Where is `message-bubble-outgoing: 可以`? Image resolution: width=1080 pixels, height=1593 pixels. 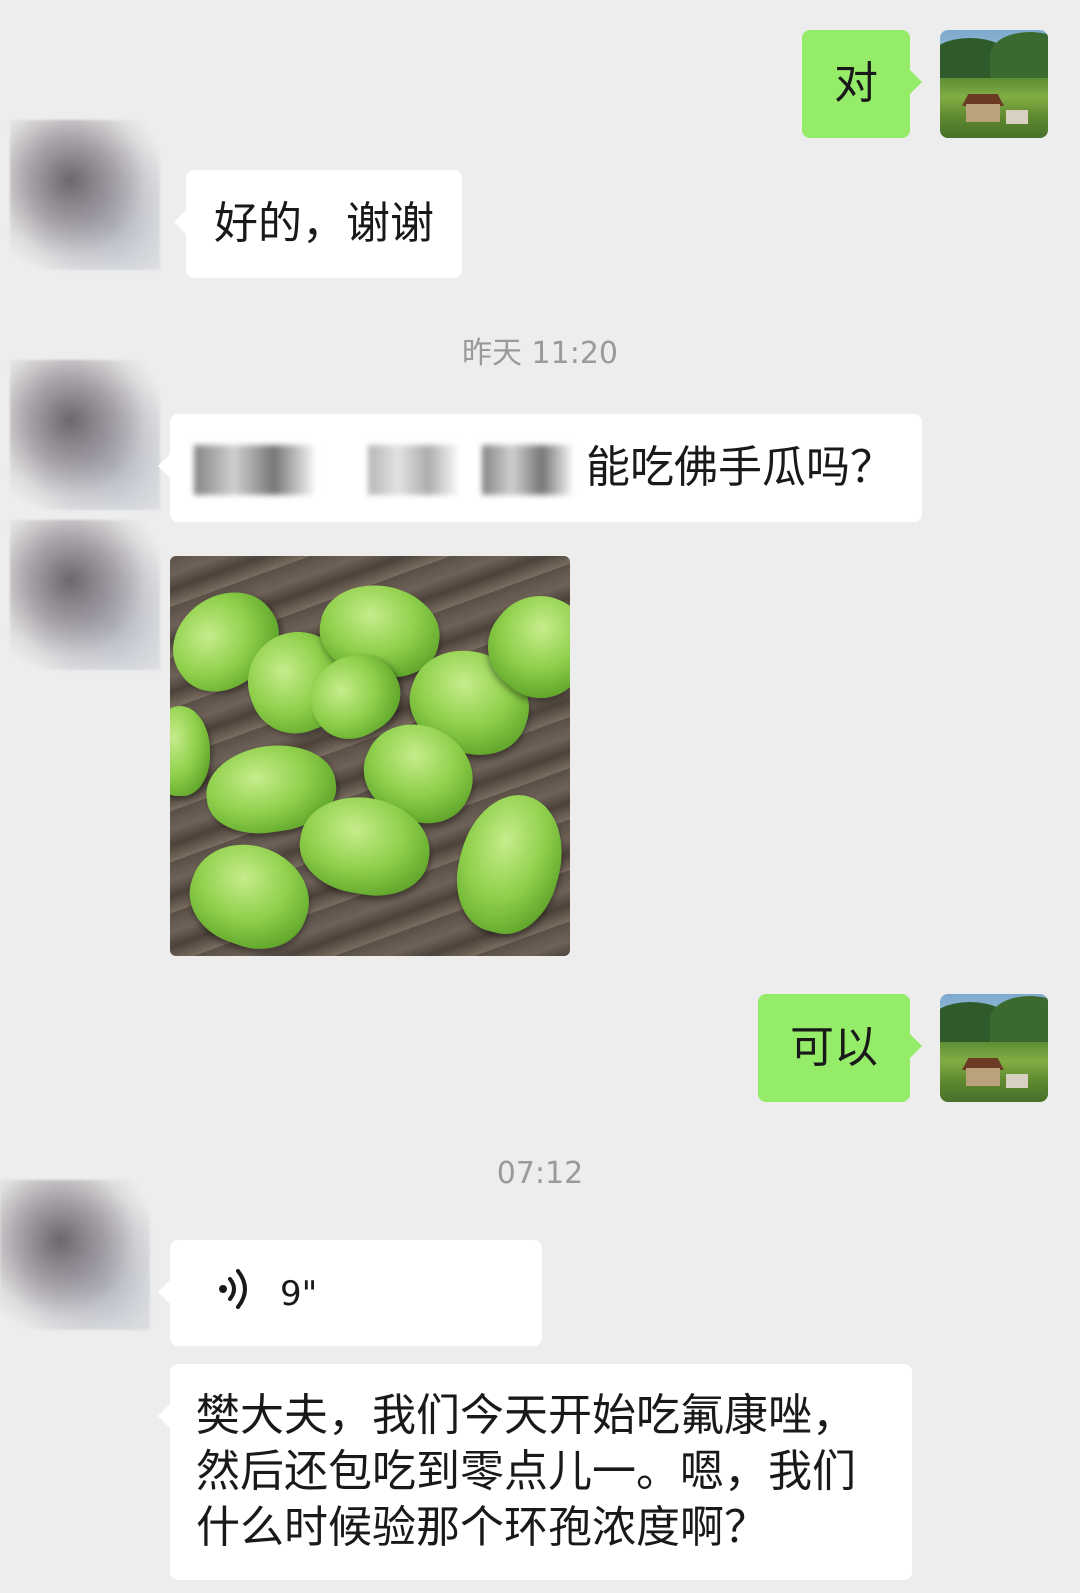
message-bubble-outgoing: 可以 is located at coordinates (840, 1048).